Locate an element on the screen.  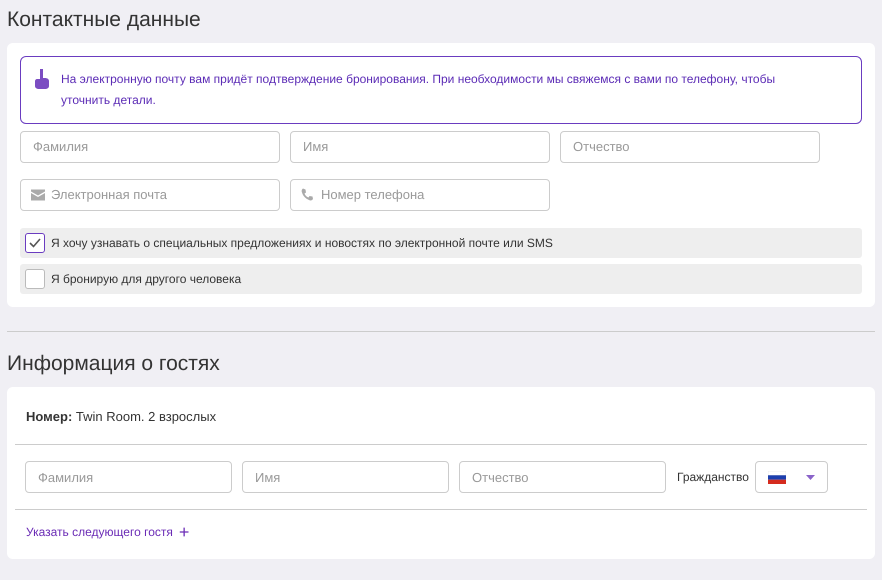
check-icon is located at coordinates (35, 243).